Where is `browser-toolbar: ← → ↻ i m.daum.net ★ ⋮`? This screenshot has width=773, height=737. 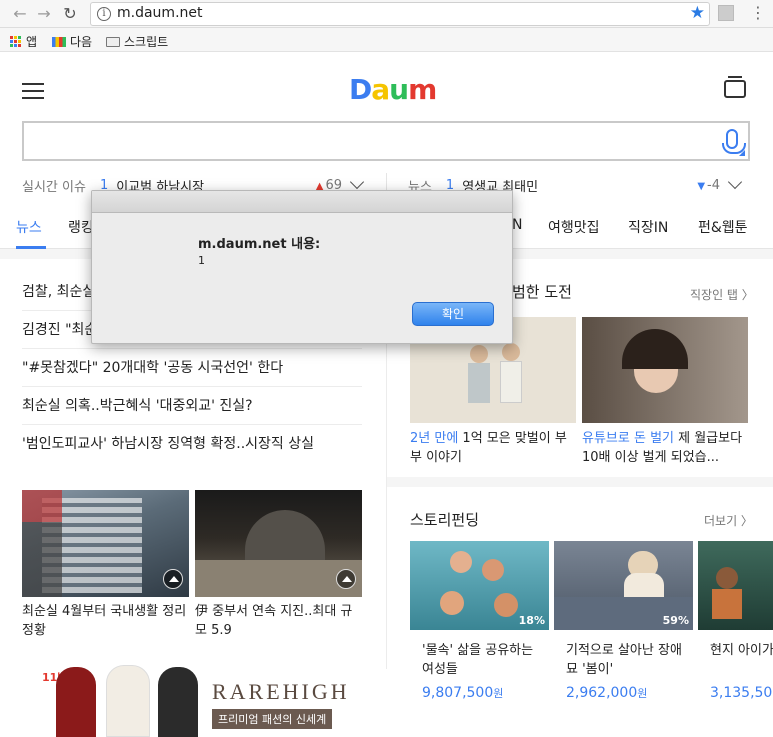 browser-toolbar: ← → ↻ i m.daum.net ★ ⋮ is located at coordinates (386, 14).